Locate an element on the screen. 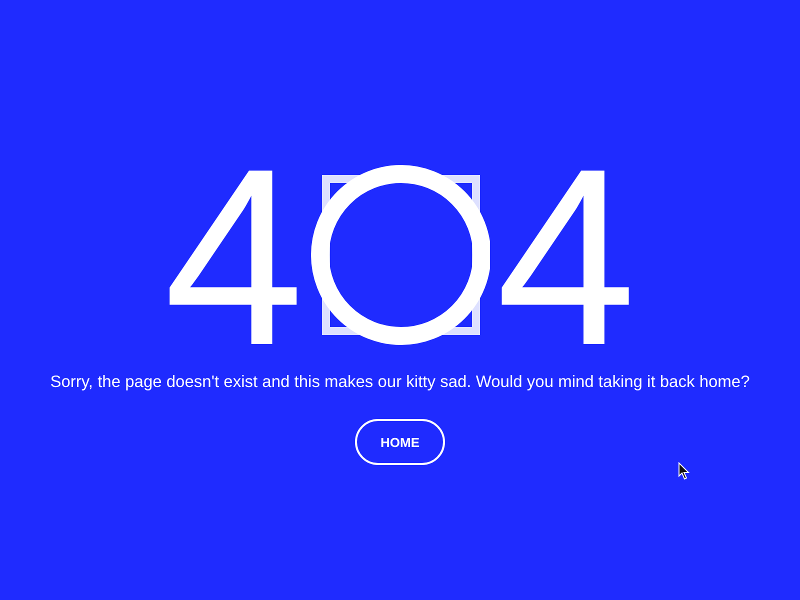  error-message: Sorry, the page doesn't exist and this makes our kitty sad. Would you mind taking it back home? is located at coordinates (400, 382).